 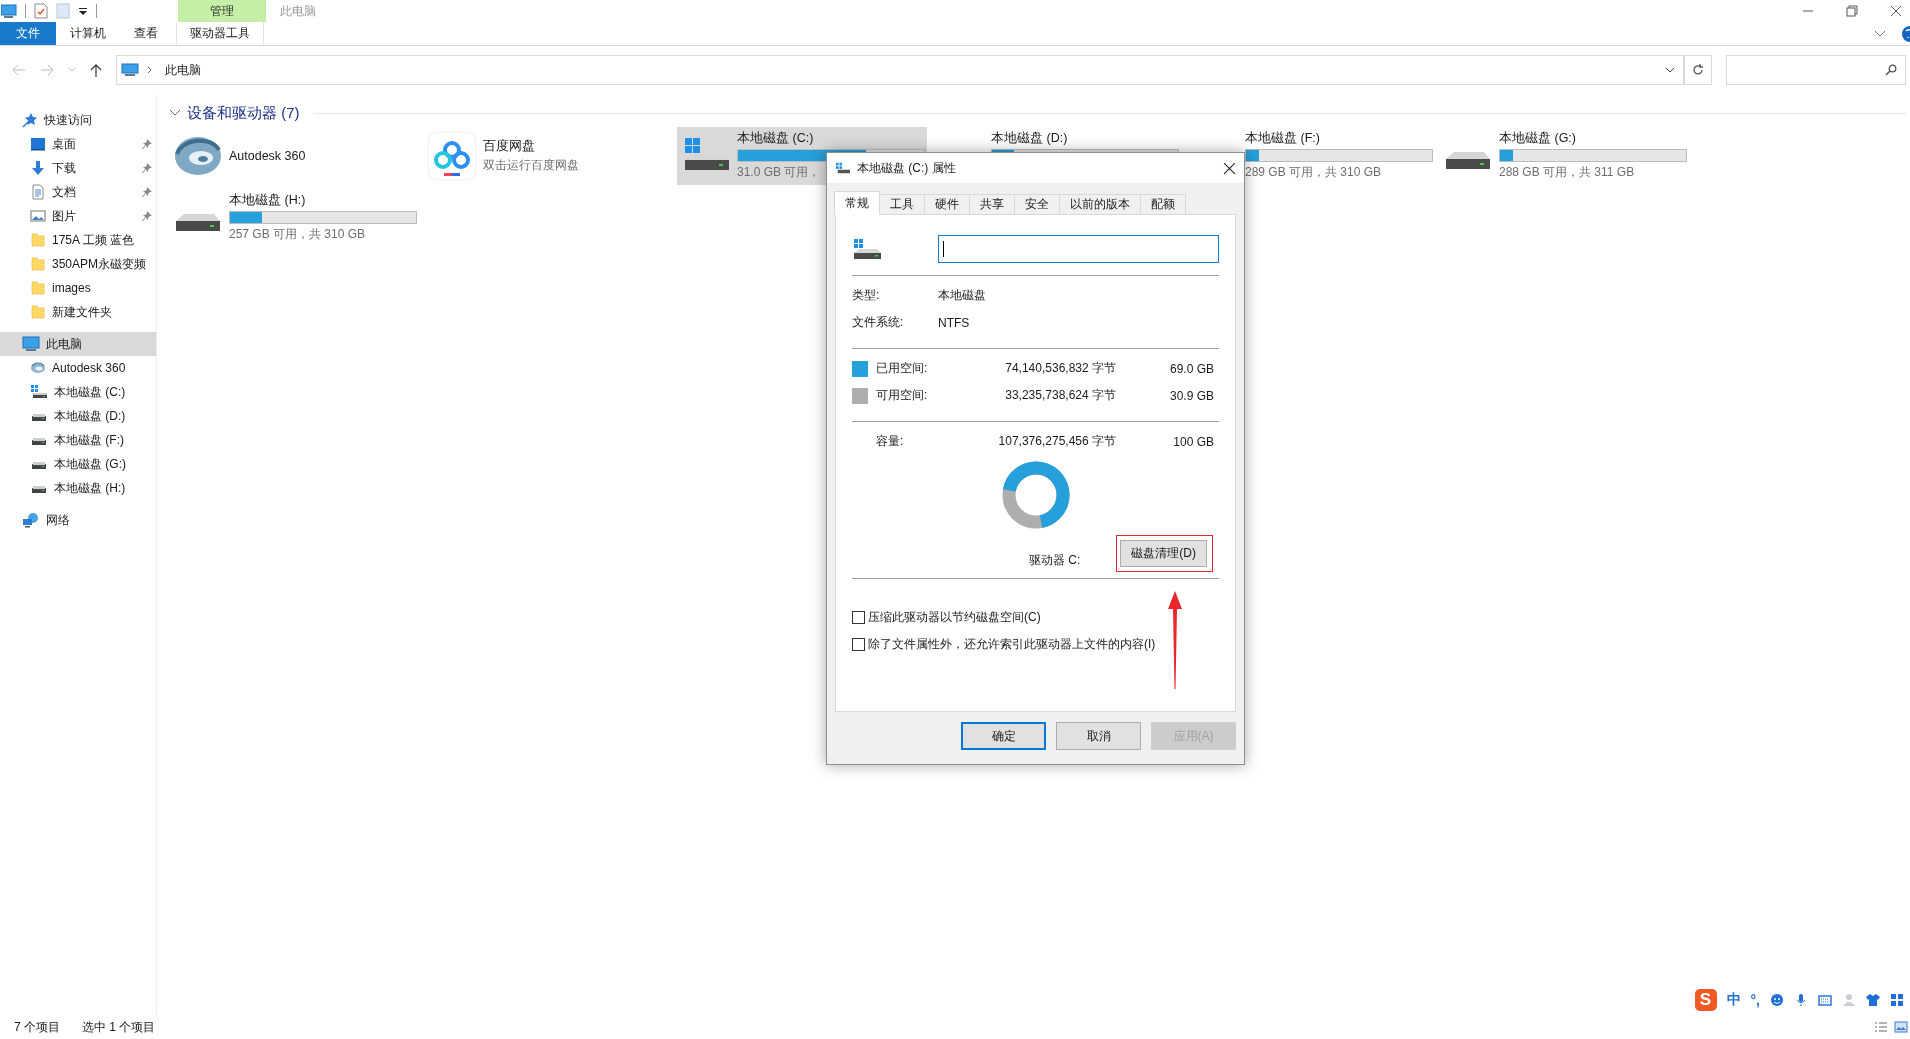 I want to click on ok-button: 确定, so click(x=1003, y=736).